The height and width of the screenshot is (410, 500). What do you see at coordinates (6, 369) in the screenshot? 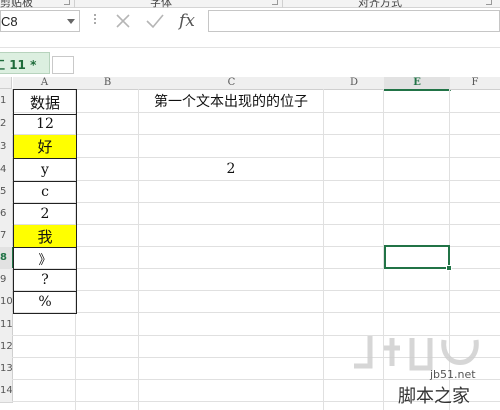
I see `row-header-13: 13` at bounding box center [6, 369].